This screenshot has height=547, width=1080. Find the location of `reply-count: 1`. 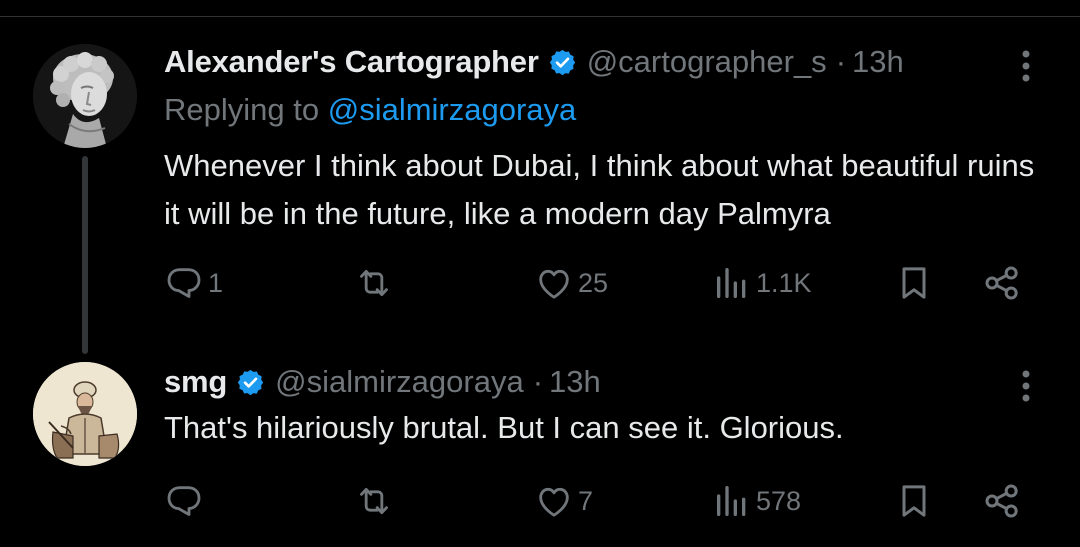

reply-count: 1 is located at coordinates (216, 282).